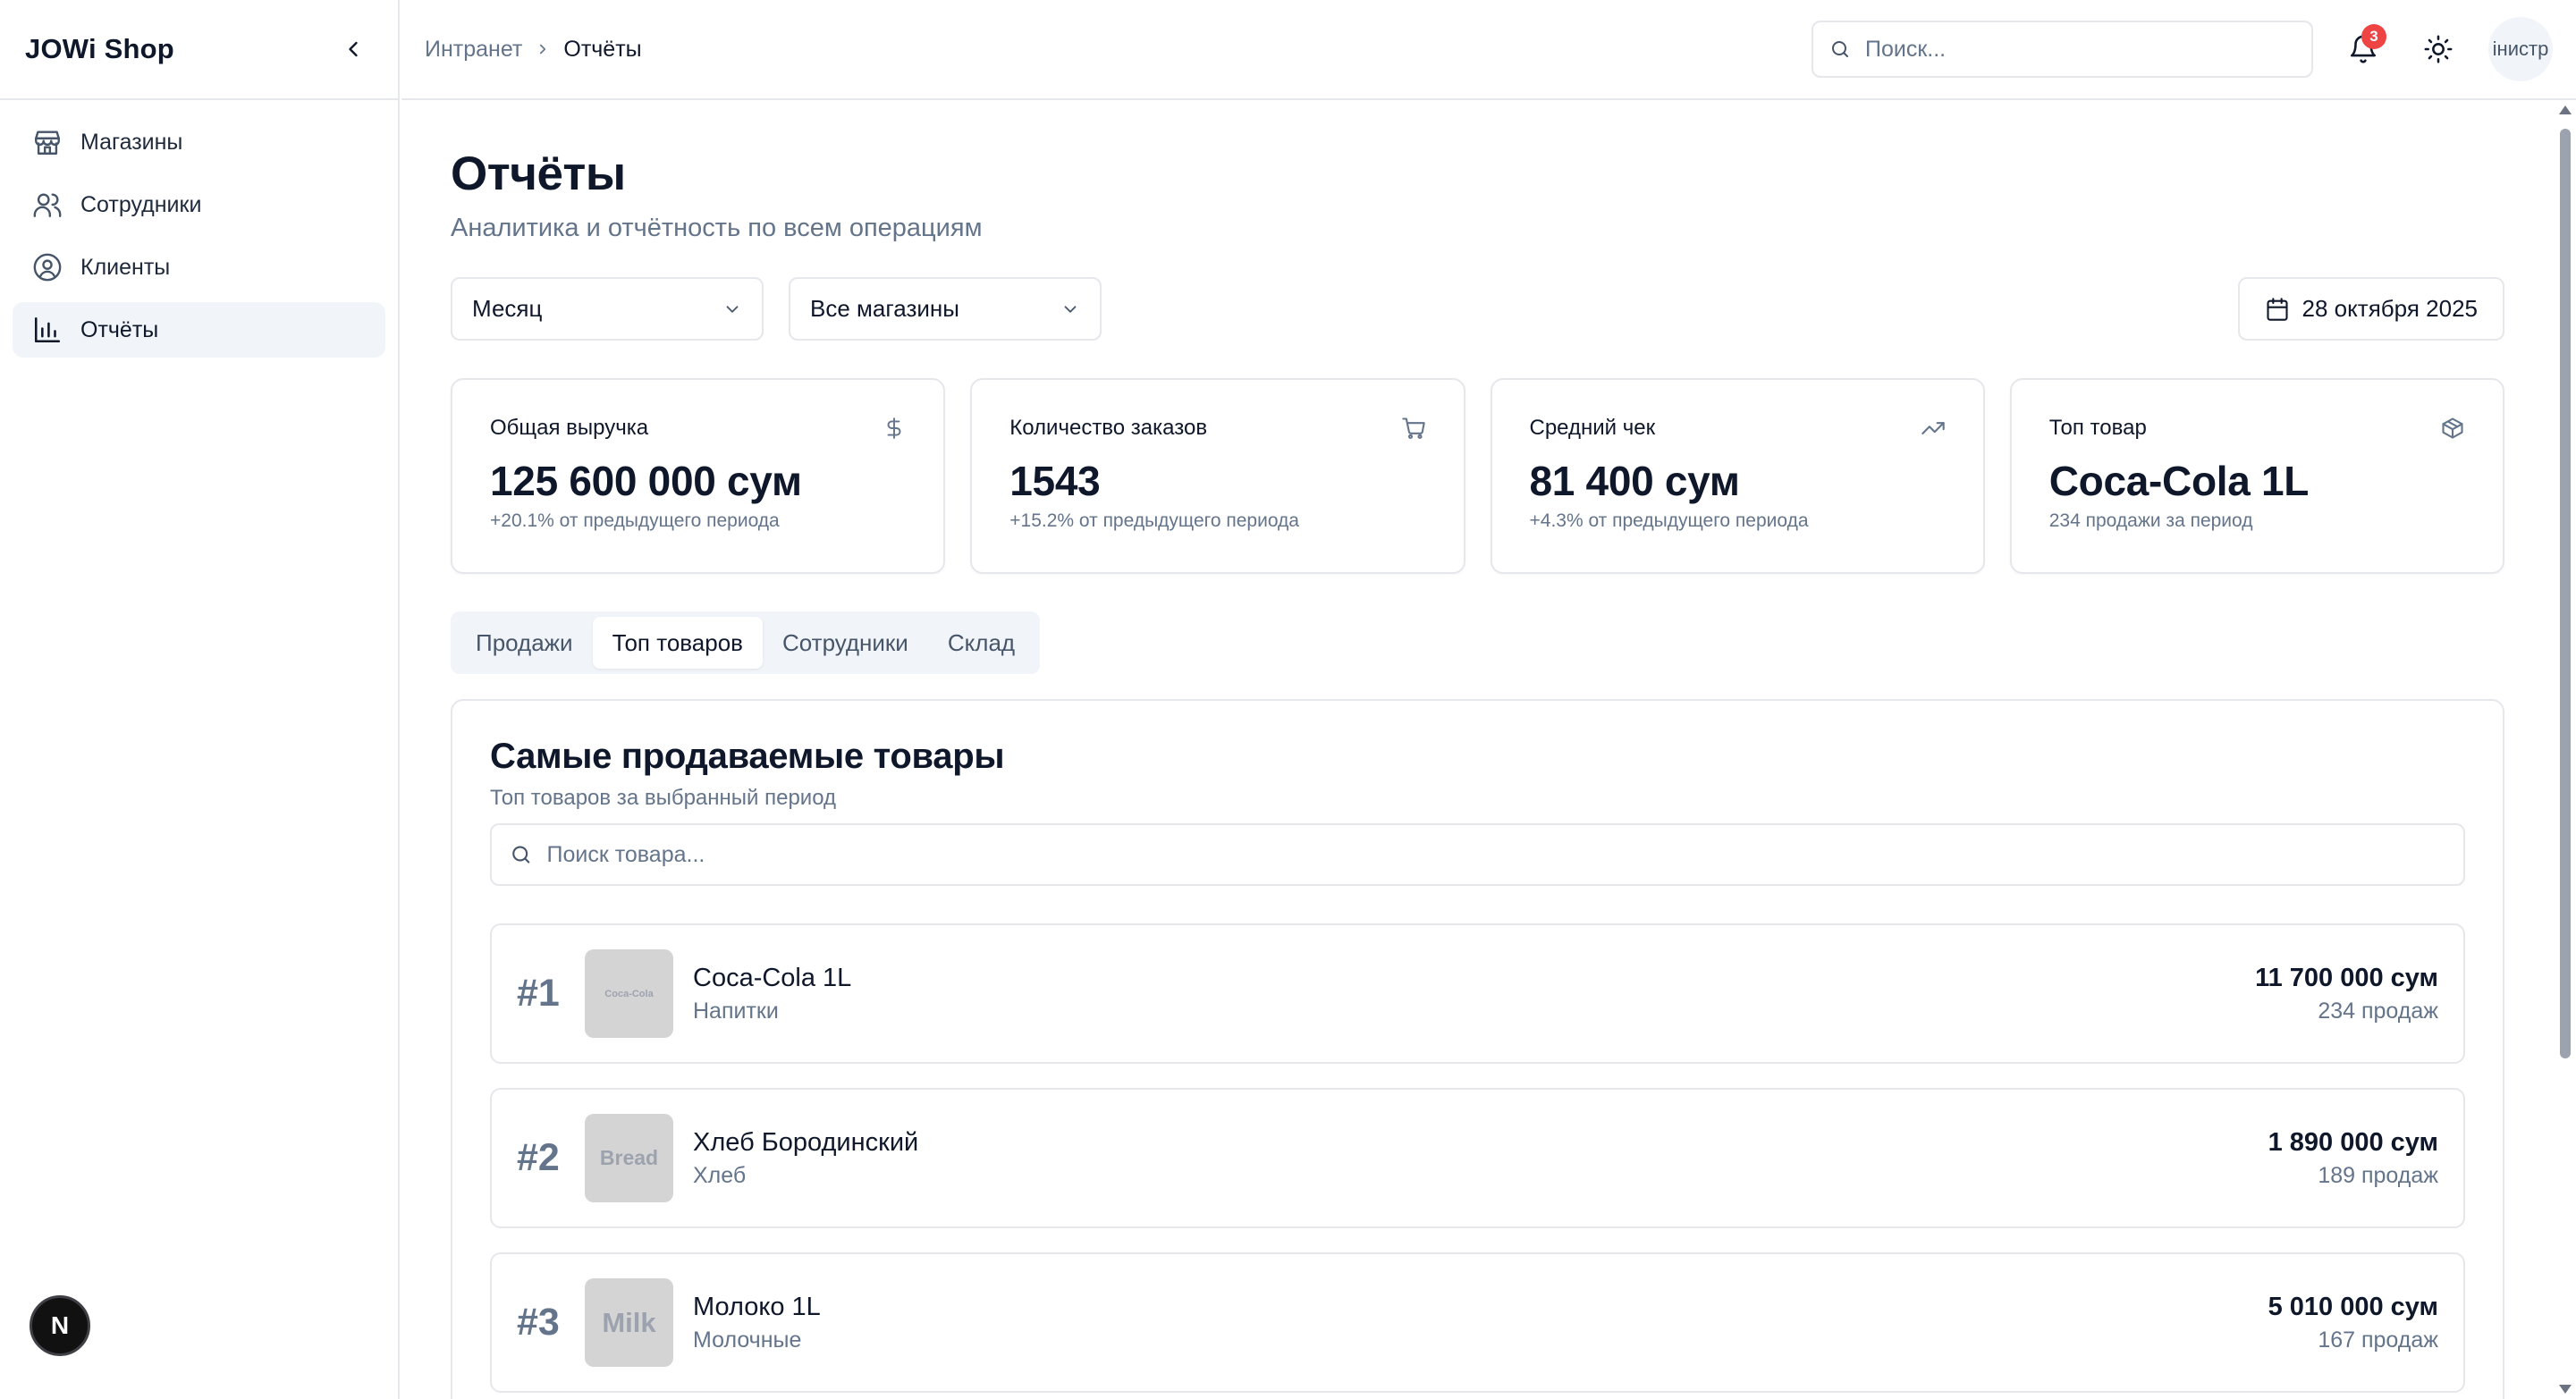 This screenshot has width=2576, height=1399. What do you see at coordinates (602, 49) in the screenshot?
I see `breadcrumb-current: Отчёты` at bounding box center [602, 49].